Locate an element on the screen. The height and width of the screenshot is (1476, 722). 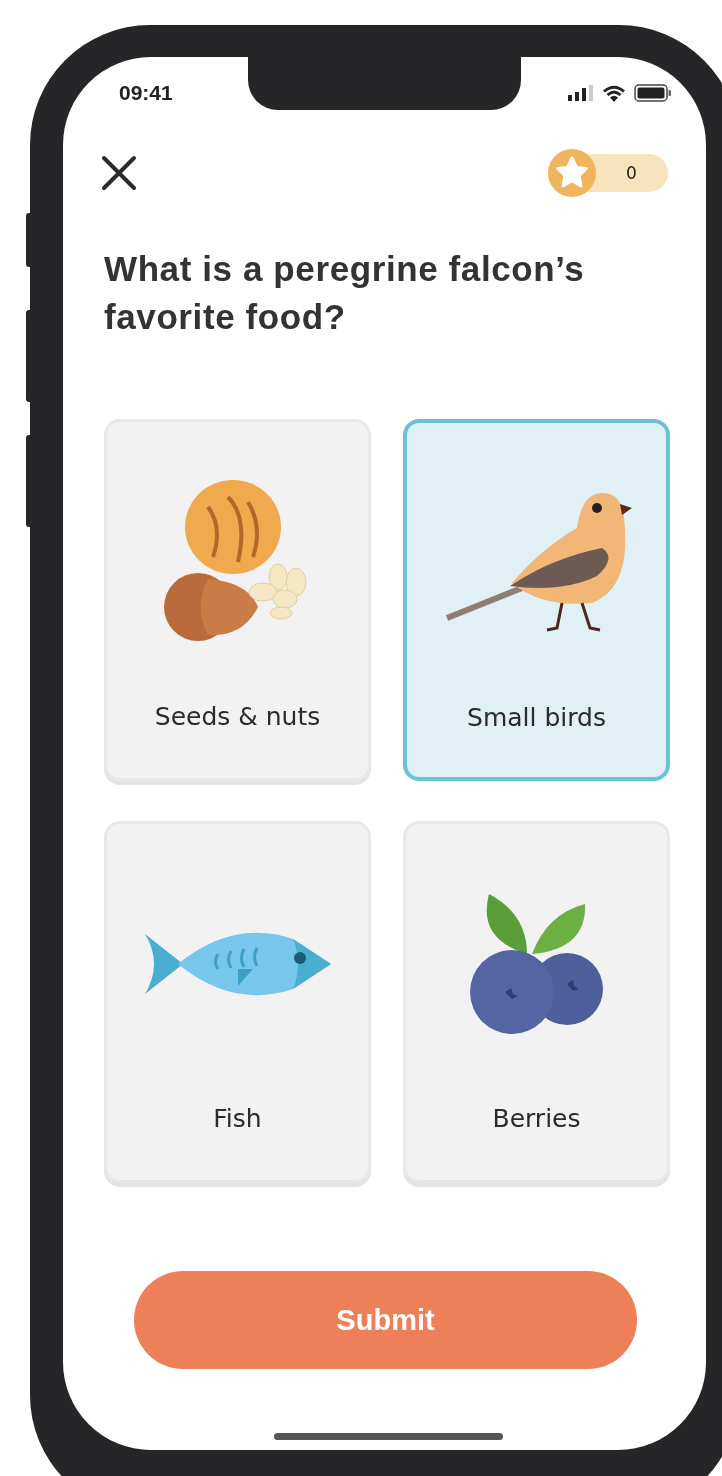
battery-icon is located at coordinates (653, 93).